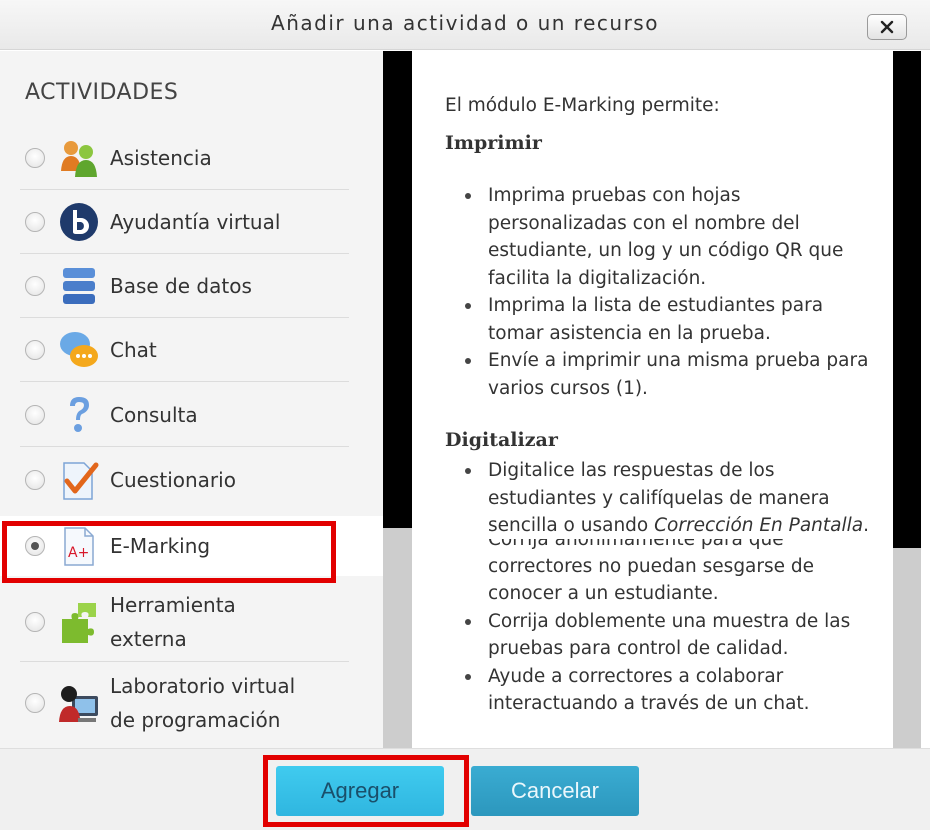 This screenshot has height=830, width=930. What do you see at coordinates (169, 552) in the screenshot?
I see `selected-item-highlight` at bounding box center [169, 552].